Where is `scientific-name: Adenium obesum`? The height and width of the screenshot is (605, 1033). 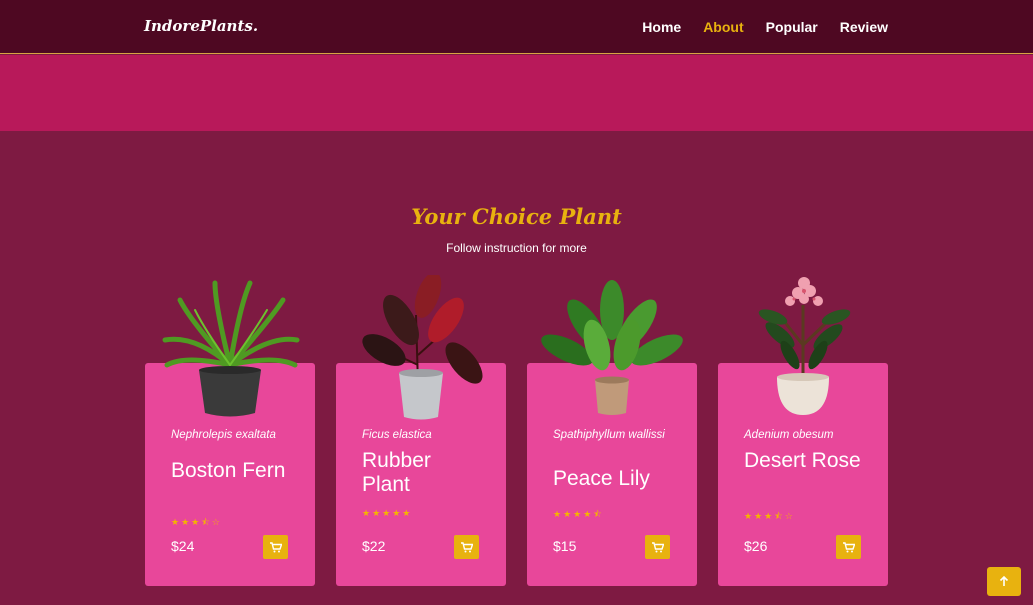 scientific-name: Adenium obesum is located at coordinates (789, 435).